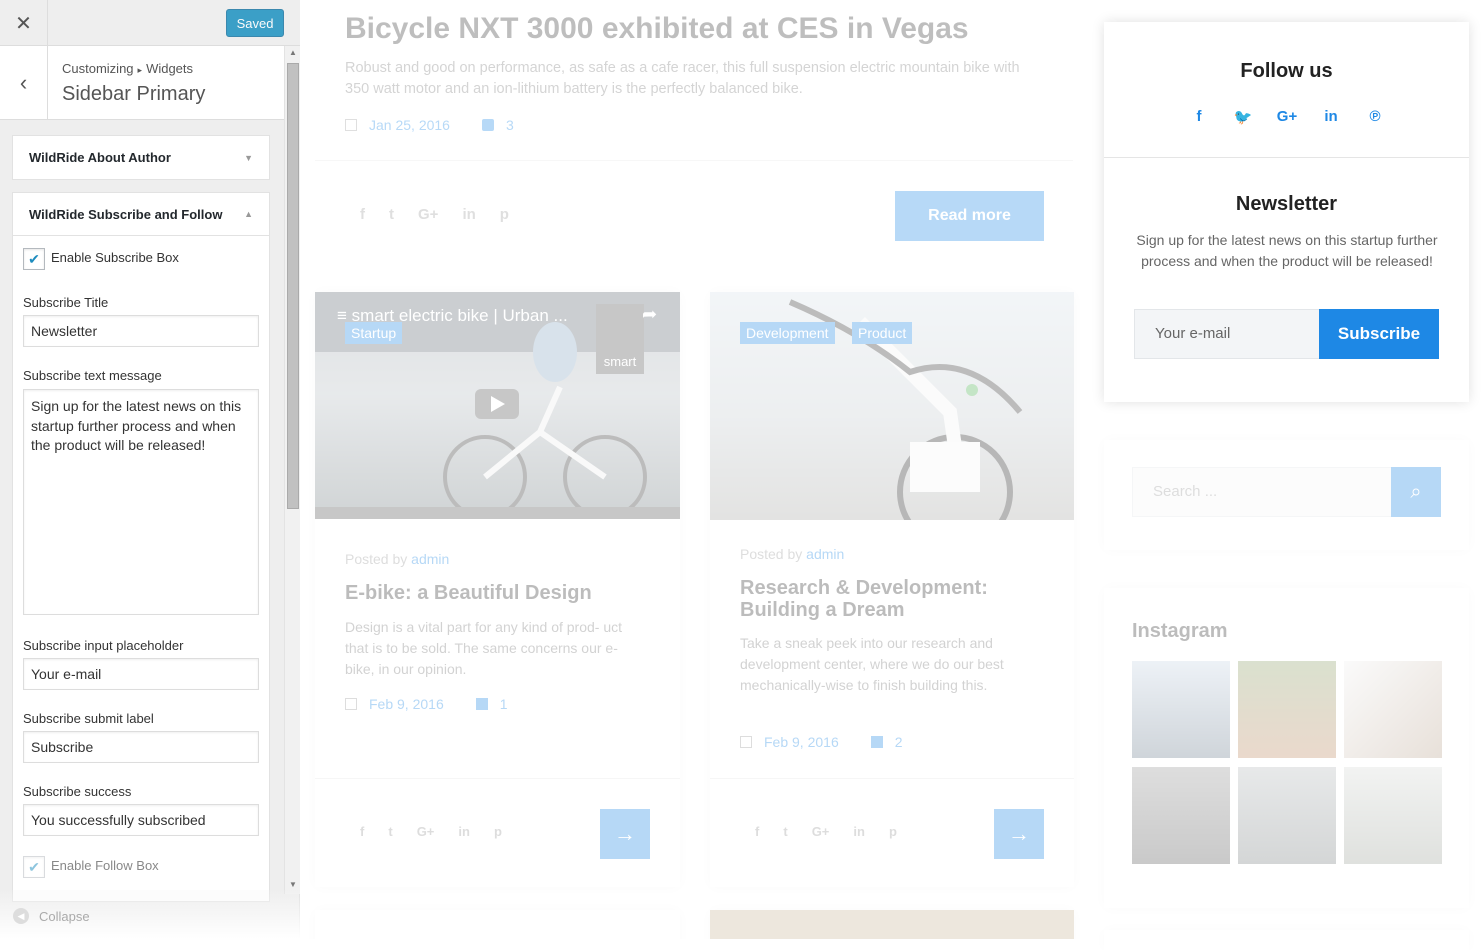 This screenshot has height=950, width=1484. I want to click on collapse-icon: ◀, so click(21, 916).